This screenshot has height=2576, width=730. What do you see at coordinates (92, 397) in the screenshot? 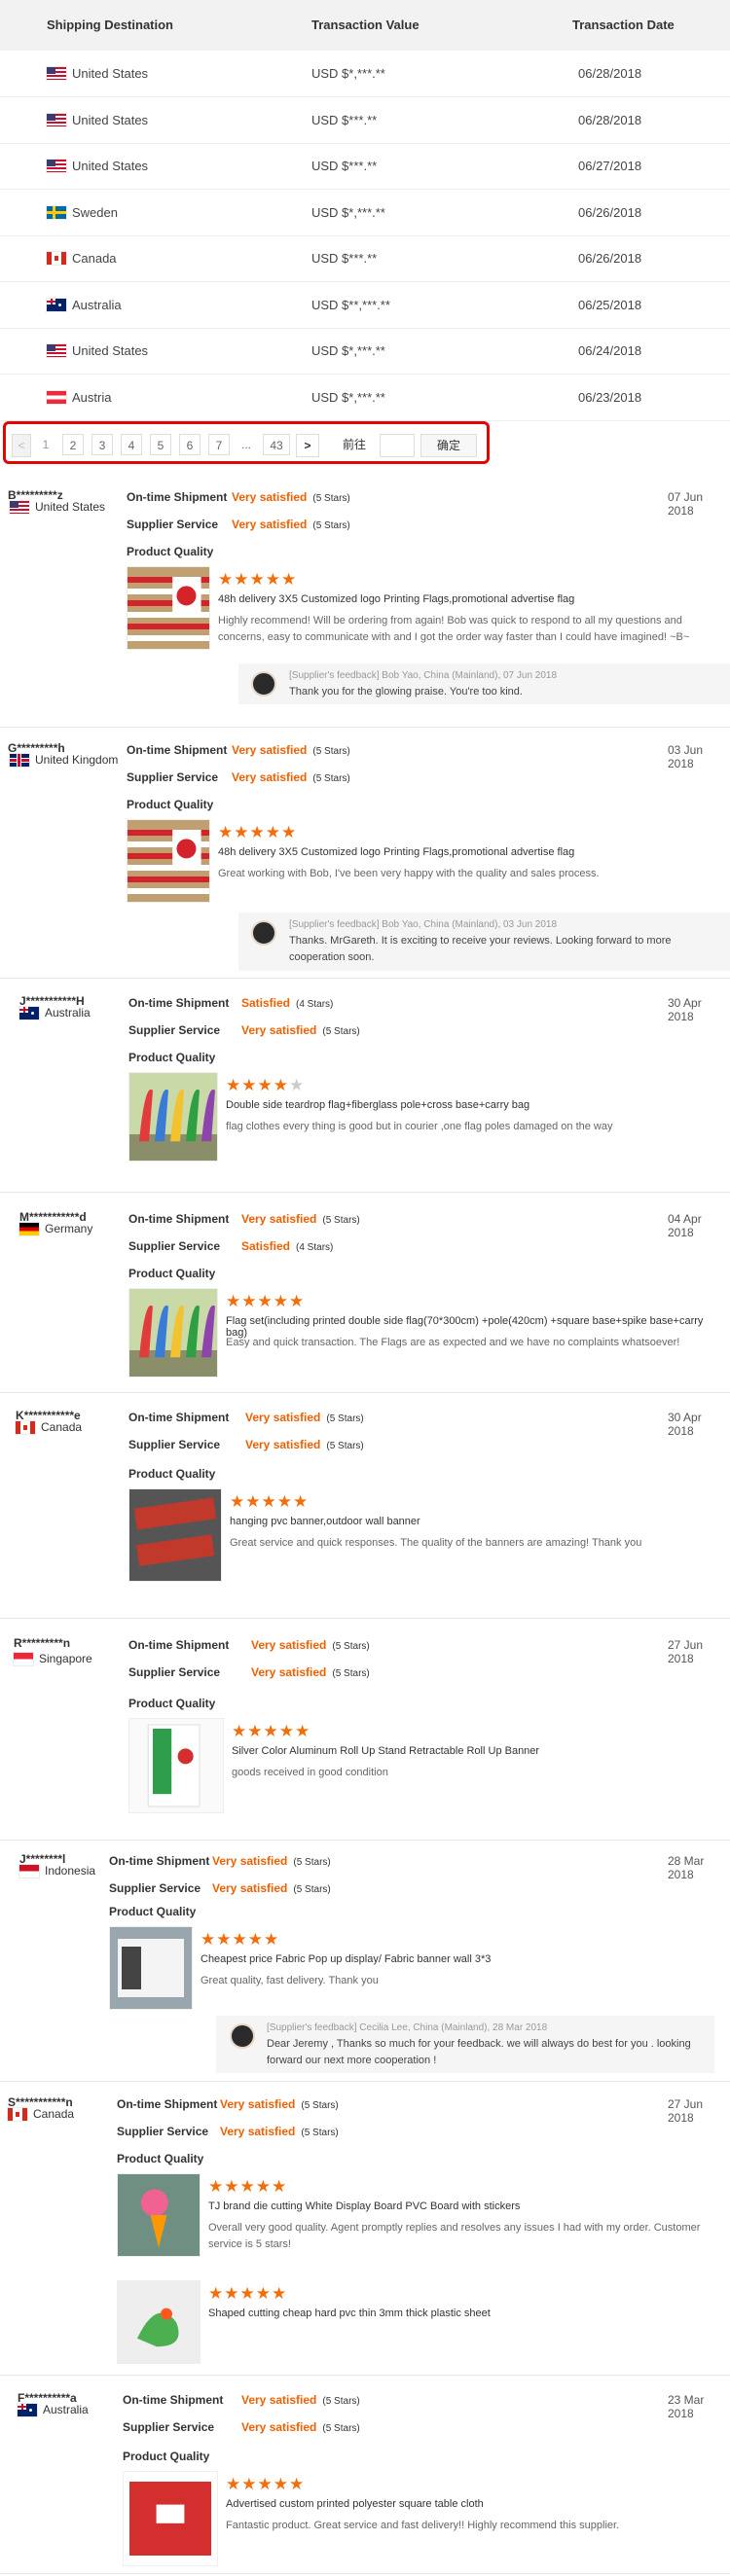
I see `destination-country: Austria` at bounding box center [92, 397].